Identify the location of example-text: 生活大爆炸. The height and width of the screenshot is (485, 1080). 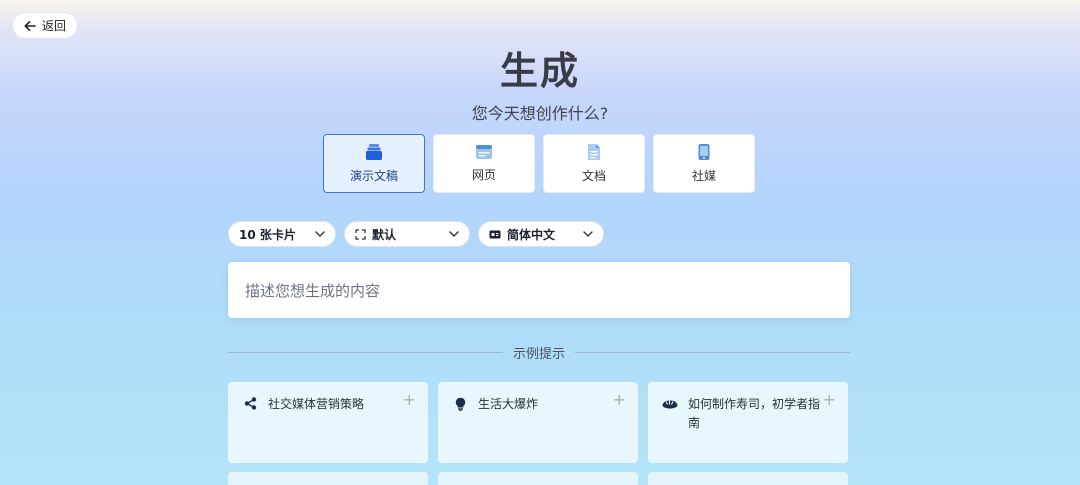
(508, 404).